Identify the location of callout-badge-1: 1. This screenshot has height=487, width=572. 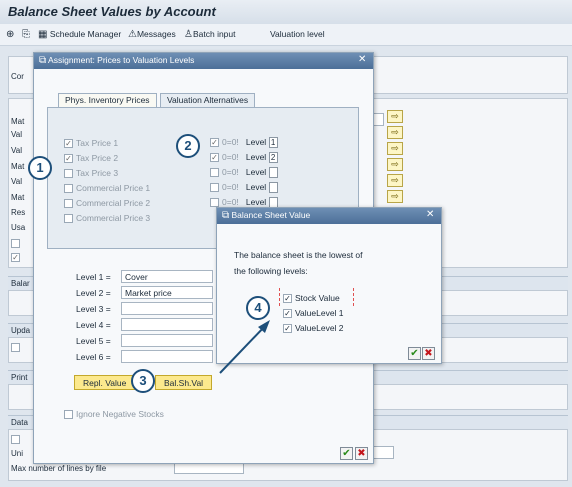
(40, 168).